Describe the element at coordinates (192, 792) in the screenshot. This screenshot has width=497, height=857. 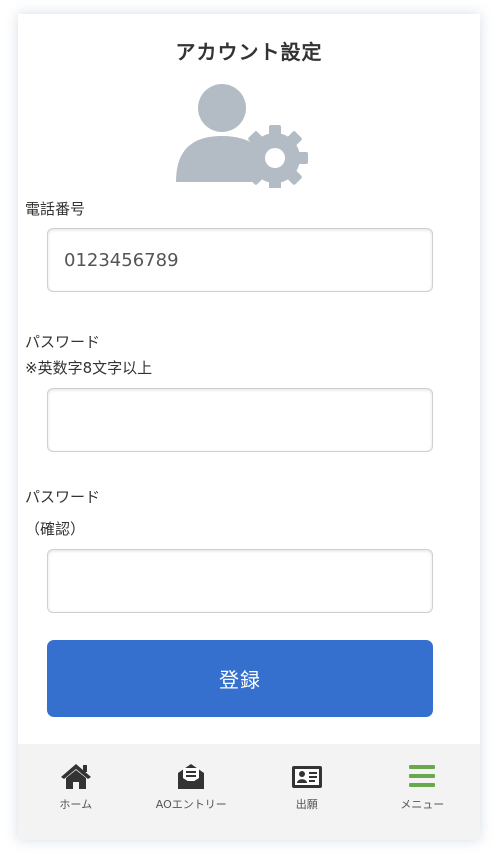
I see `nav-item-ao-entry: AOエントリー` at that location.